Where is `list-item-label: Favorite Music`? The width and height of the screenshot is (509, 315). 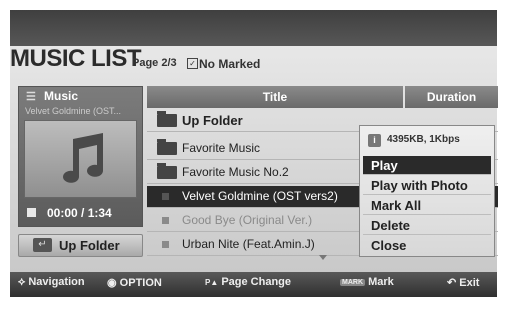 list-item-label: Favorite Music is located at coordinates (221, 148).